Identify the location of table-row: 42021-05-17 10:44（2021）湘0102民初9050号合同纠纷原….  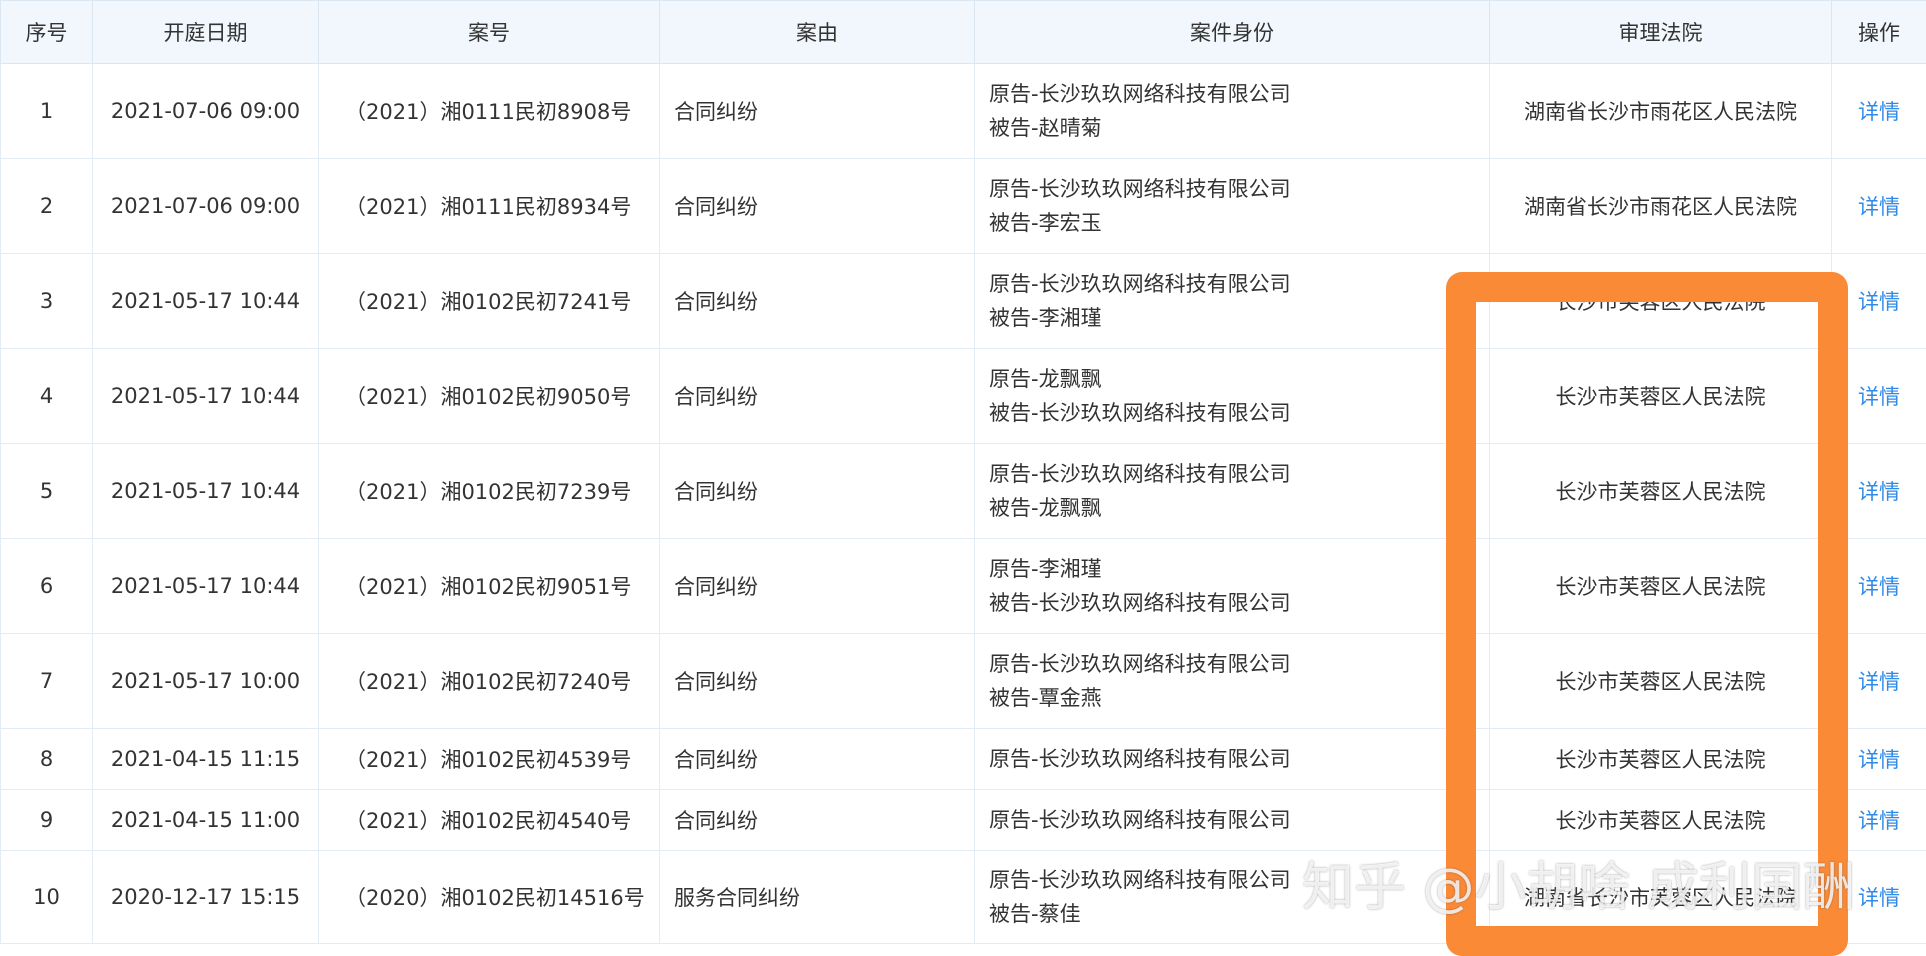
(963, 396).